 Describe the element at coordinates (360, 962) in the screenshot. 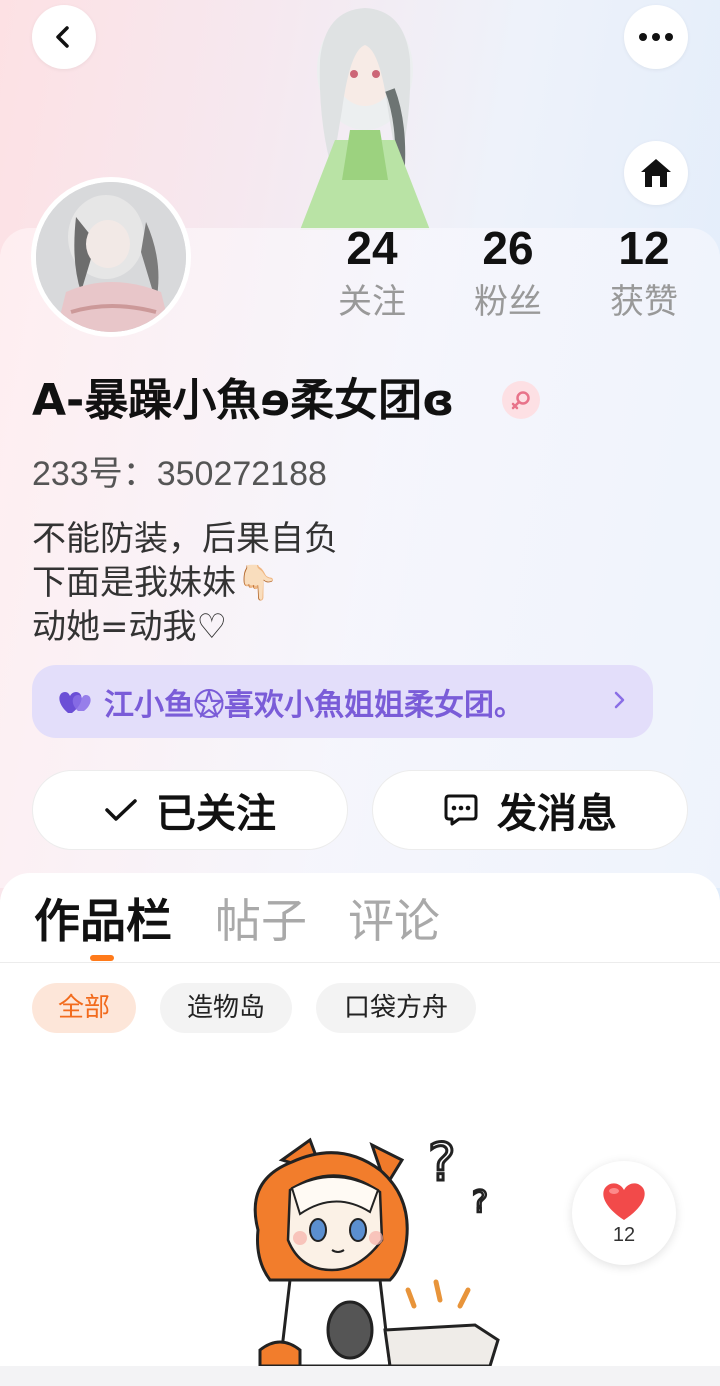

I see `tab-divider` at that location.